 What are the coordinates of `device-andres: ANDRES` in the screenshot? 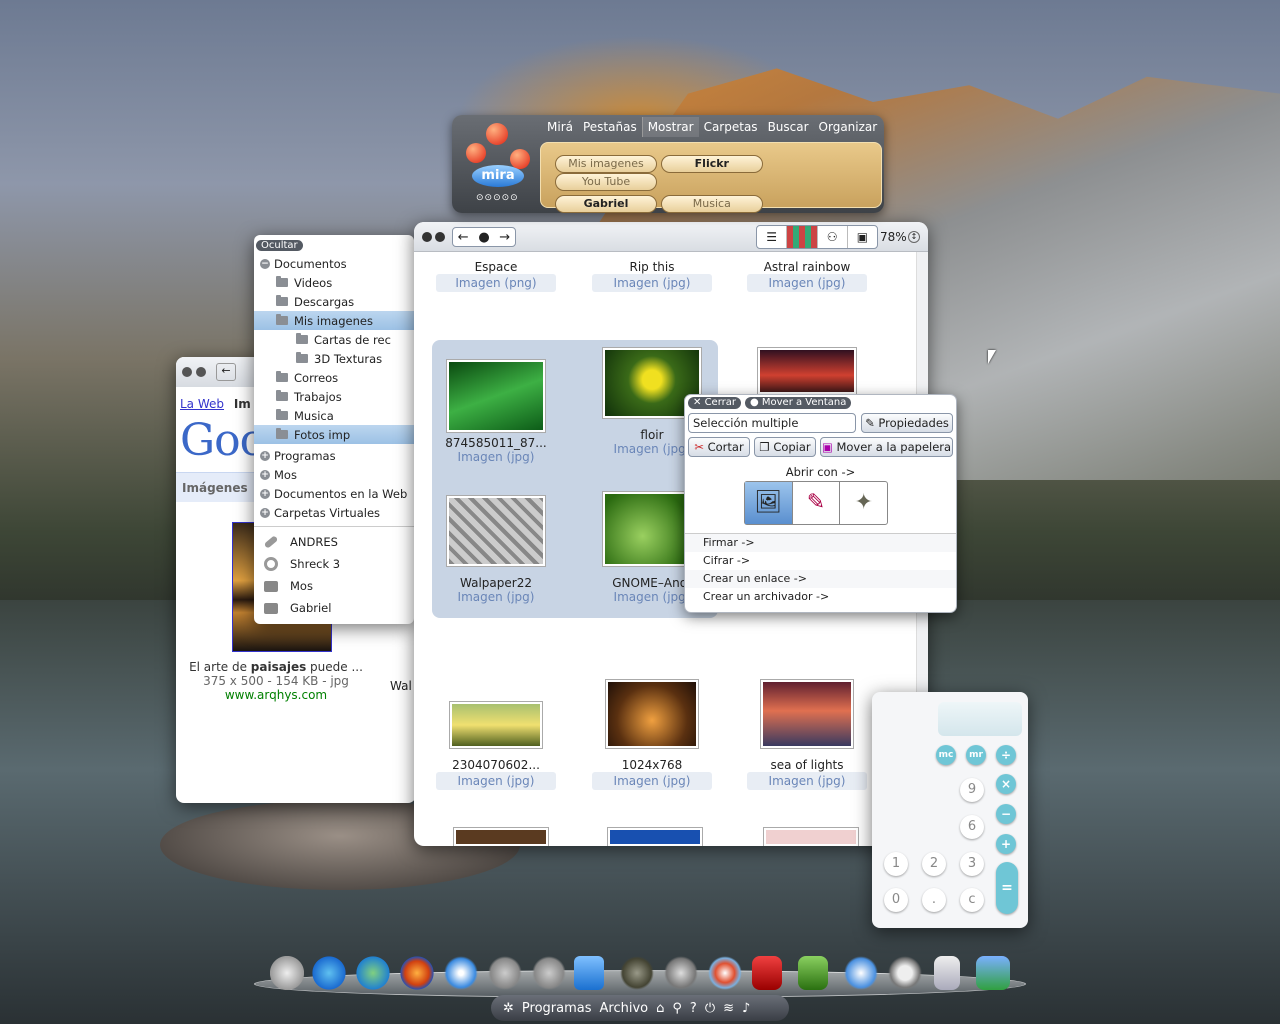 It's located at (334, 542).